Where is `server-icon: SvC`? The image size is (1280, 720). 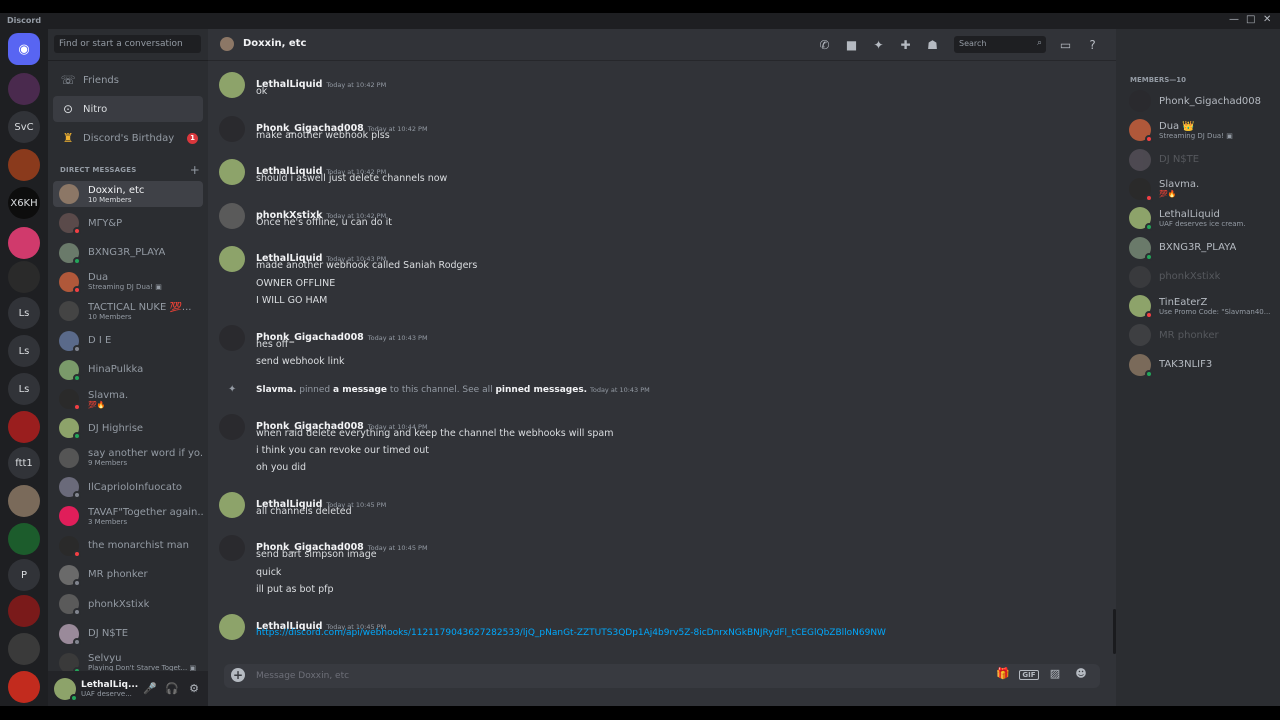 server-icon: SvC is located at coordinates (24, 127).